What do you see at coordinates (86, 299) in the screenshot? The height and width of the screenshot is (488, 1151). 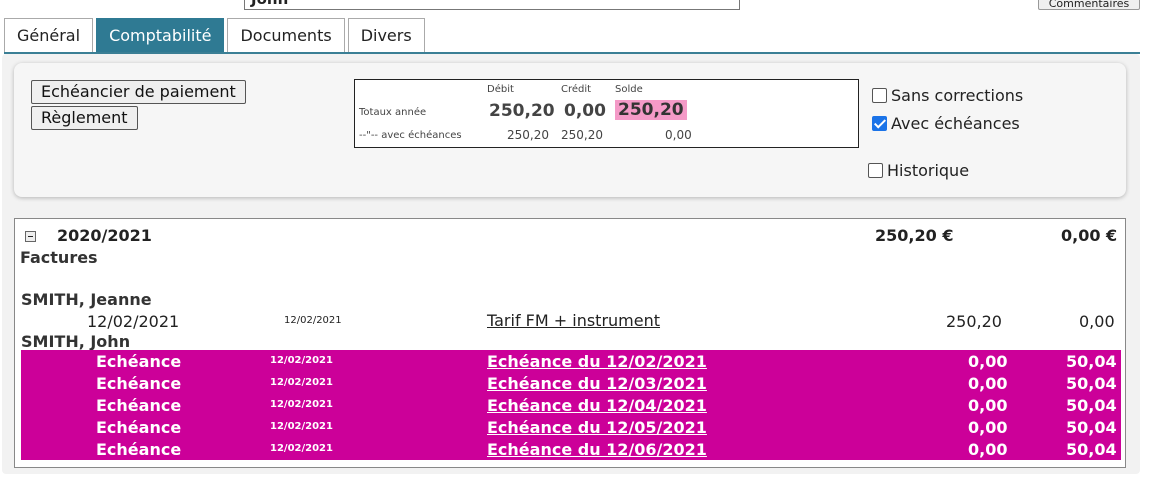 I see `person-name: SMITH, Jeanne` at bounding box center [86, 299].